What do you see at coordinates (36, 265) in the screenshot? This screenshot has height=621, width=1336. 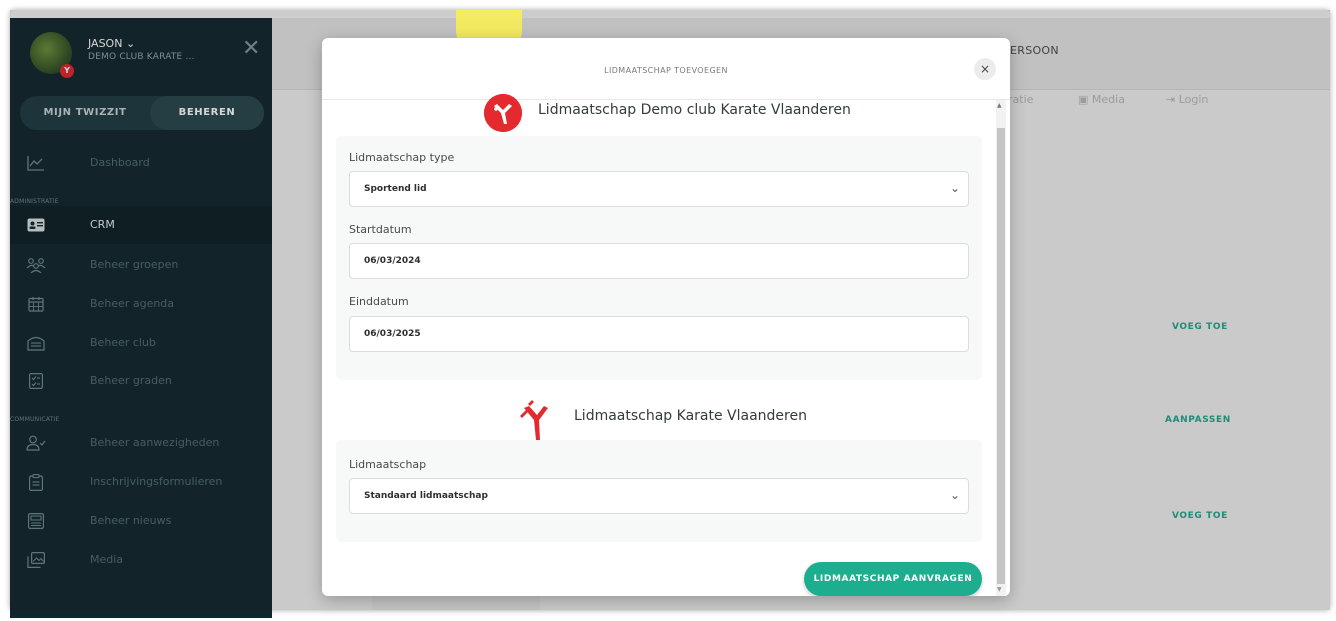 I see `users-group-icon` at bounding box center [36, 265].